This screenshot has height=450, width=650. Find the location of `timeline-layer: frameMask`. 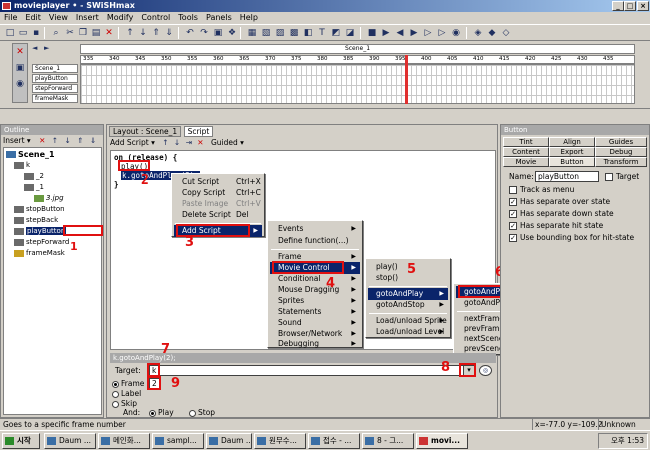

timeline-layer: frameMask is located at coordinates (55, 98).